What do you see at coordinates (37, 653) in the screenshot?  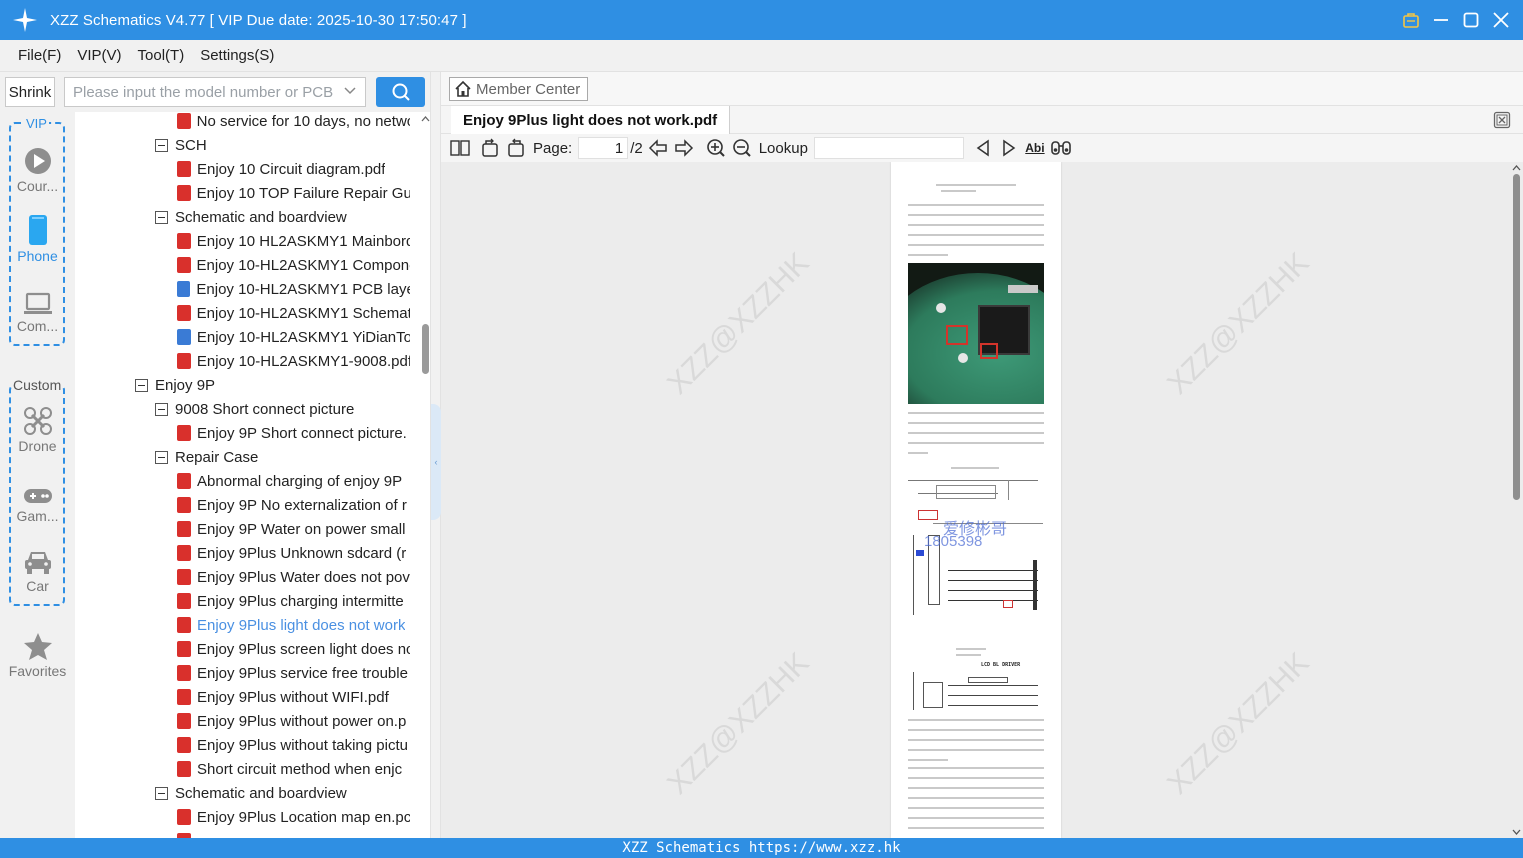 I see `rail-item-favorites: Favorites` at bounding box center [37, 653].